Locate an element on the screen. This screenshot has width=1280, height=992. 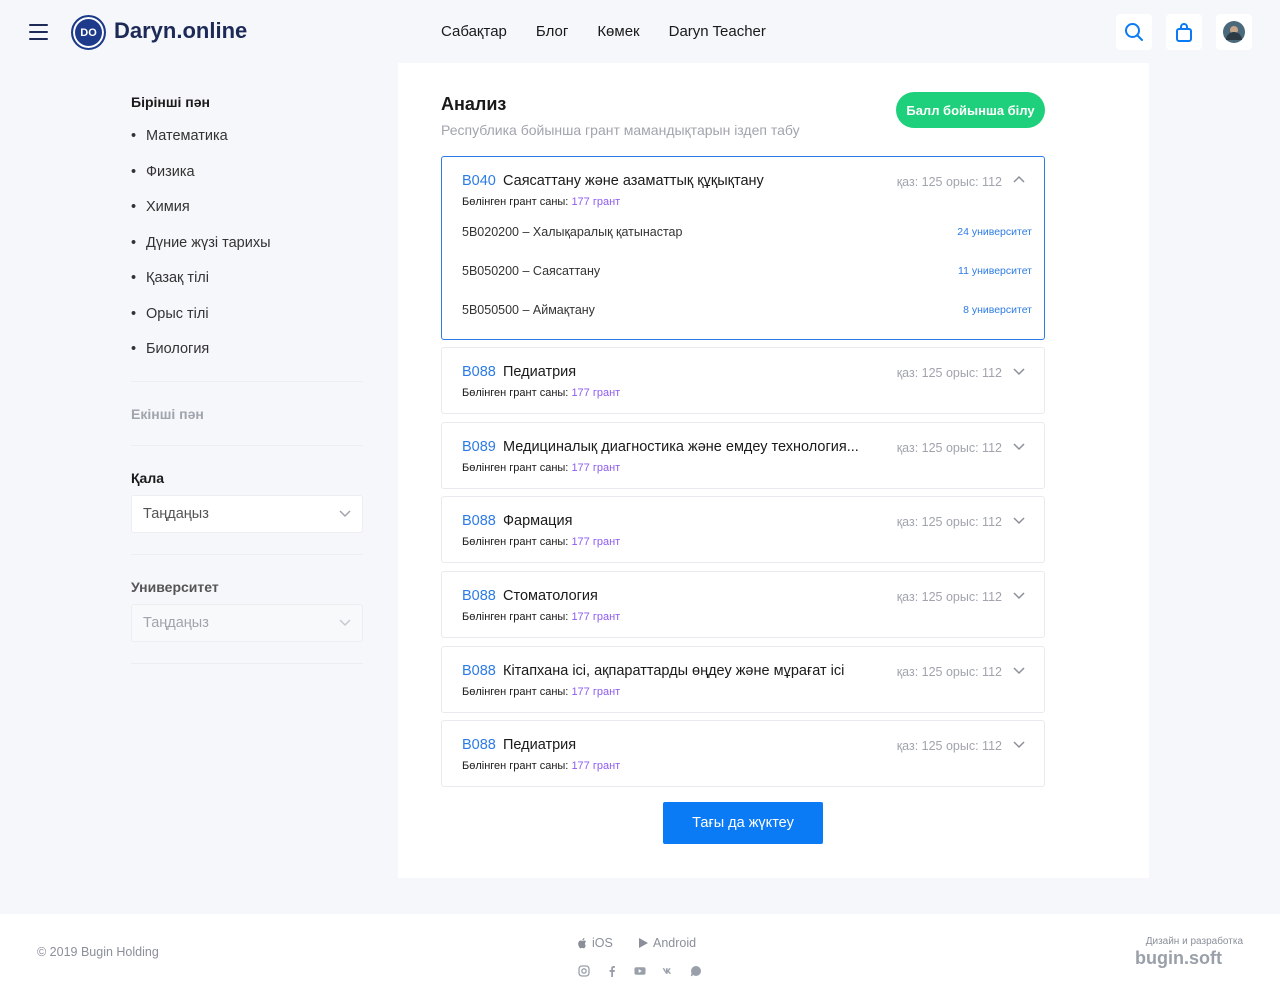
load-more-button: Тағы да жүктеу is located at coordinates (743, 823).